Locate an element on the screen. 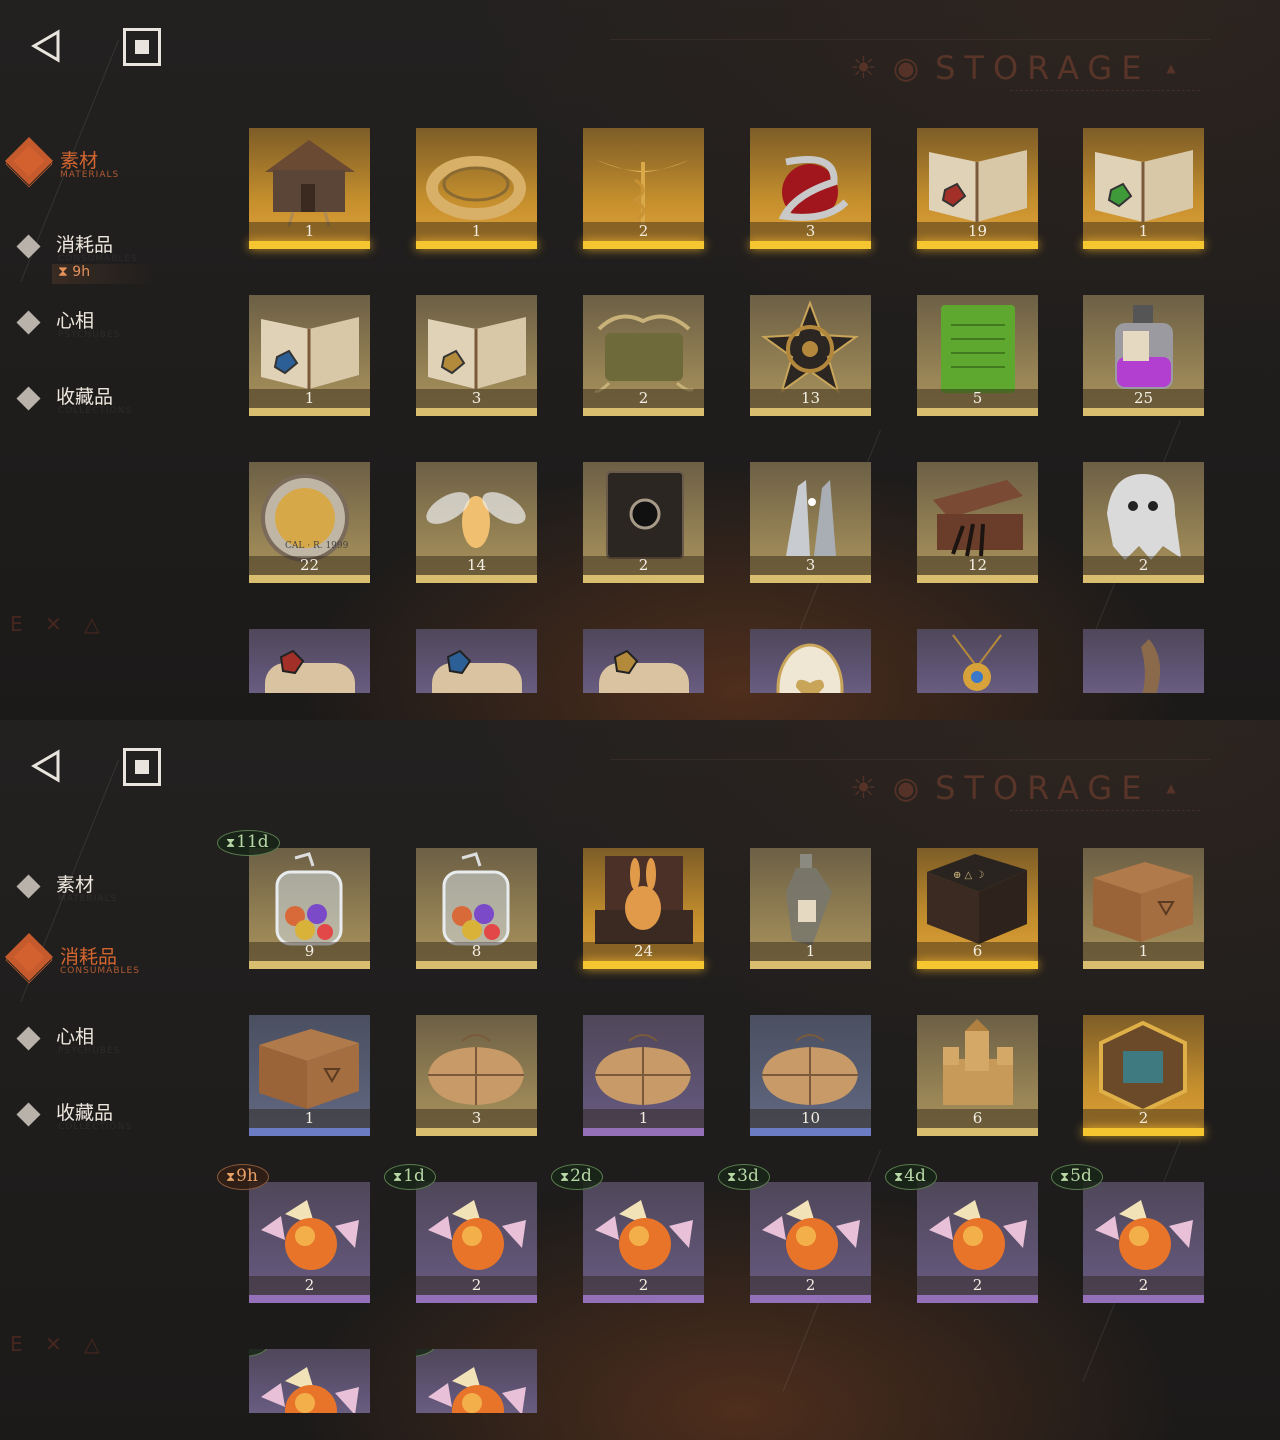 The image size is (1280, 1440). hourglass-icon: ⧗ is located at coordinates (398, 1177).